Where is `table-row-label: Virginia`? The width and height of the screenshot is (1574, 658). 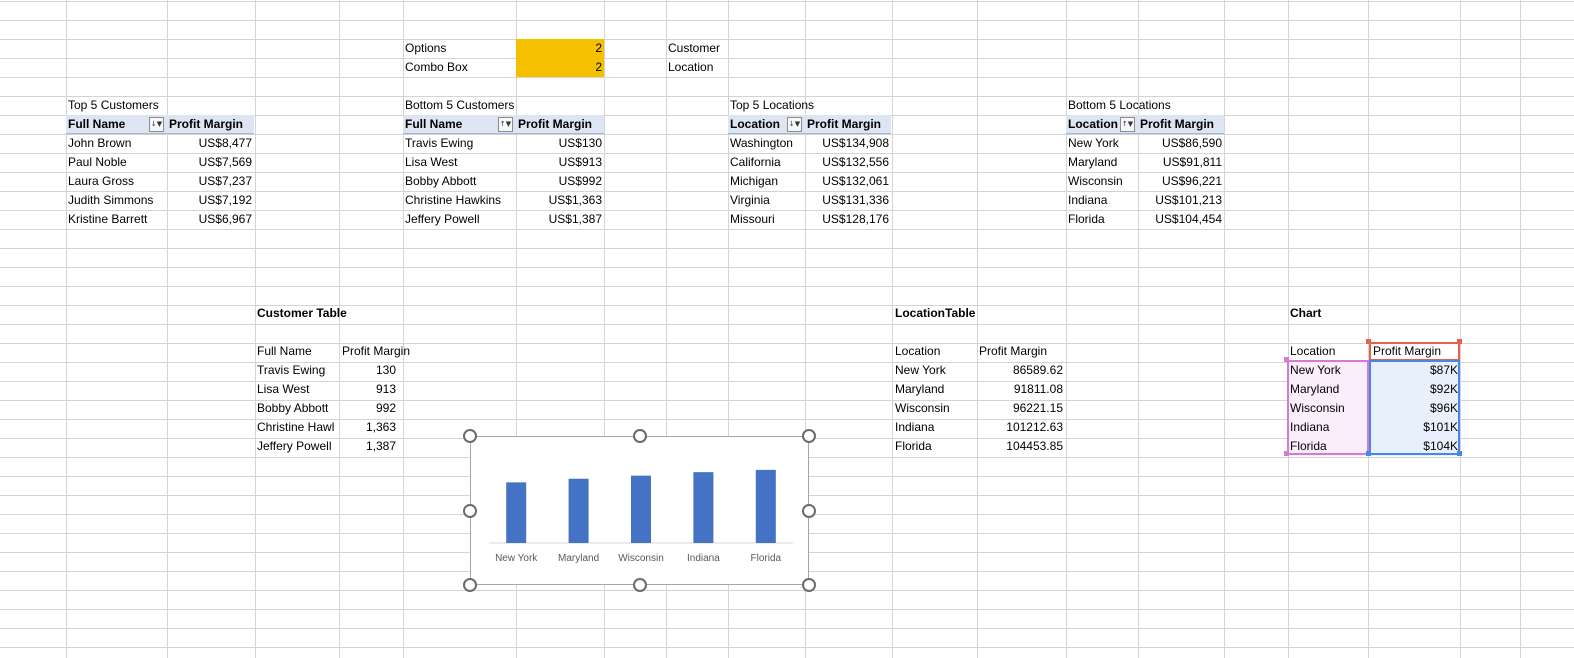 table-row-label: Virginia is located at coordinates (750, 200).